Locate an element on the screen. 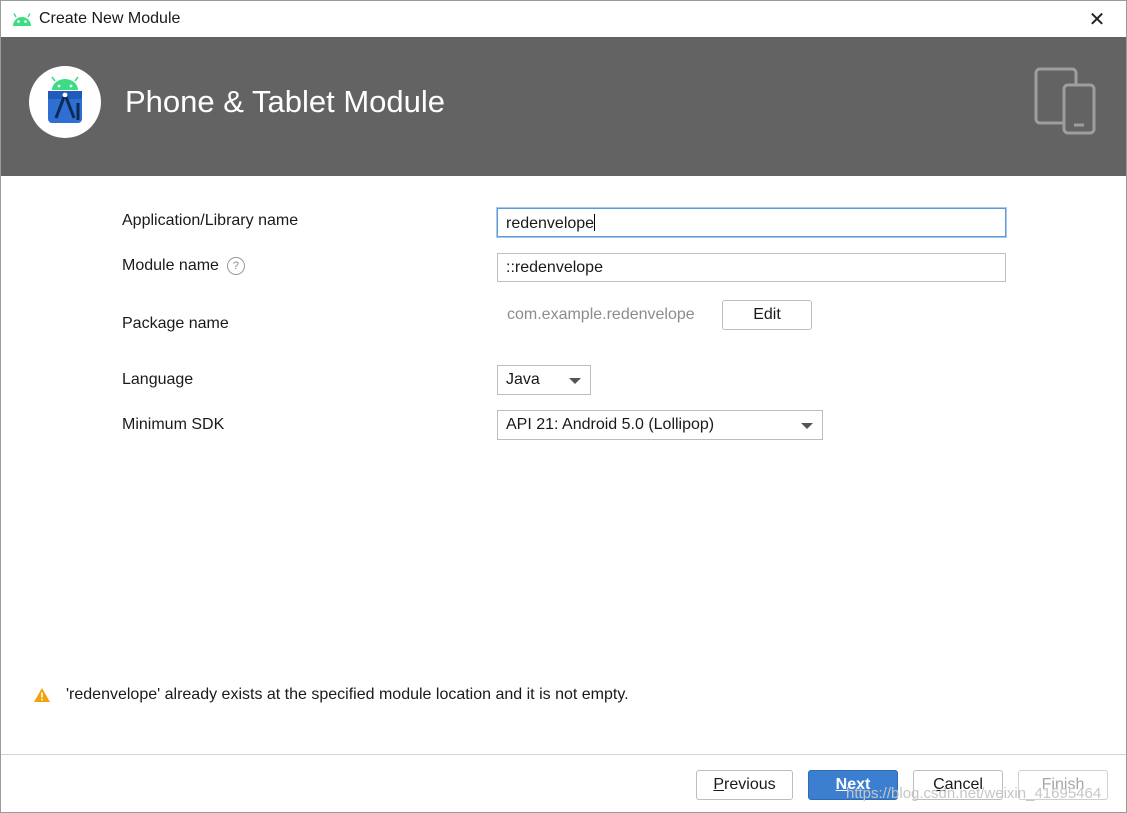 The width and height of the screenshot is (1127, 813). footer-divider is located at coordinates (563, 754).